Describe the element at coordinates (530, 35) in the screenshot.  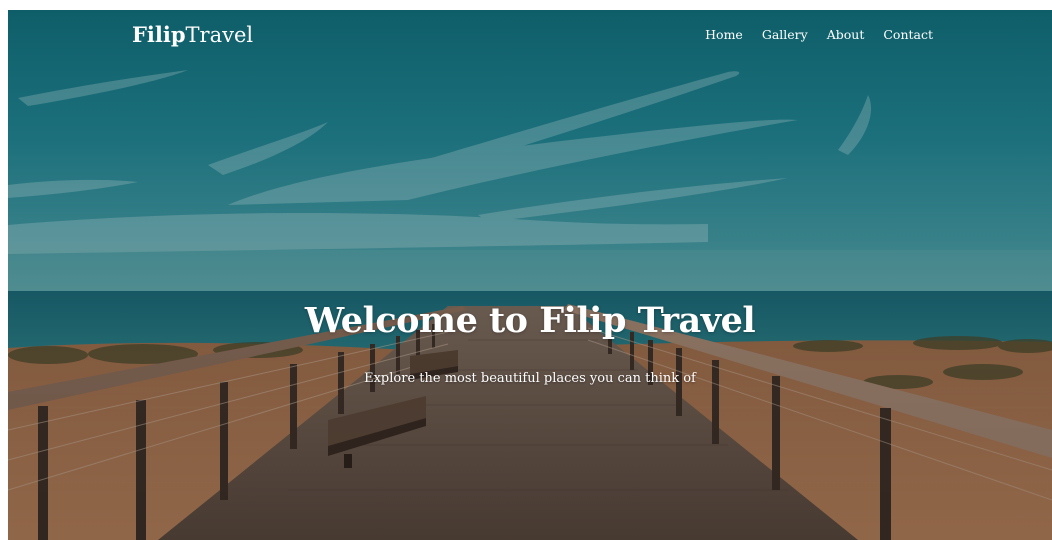
I see `navbar: FilipTravel Home Gallery About Contact` at that location.